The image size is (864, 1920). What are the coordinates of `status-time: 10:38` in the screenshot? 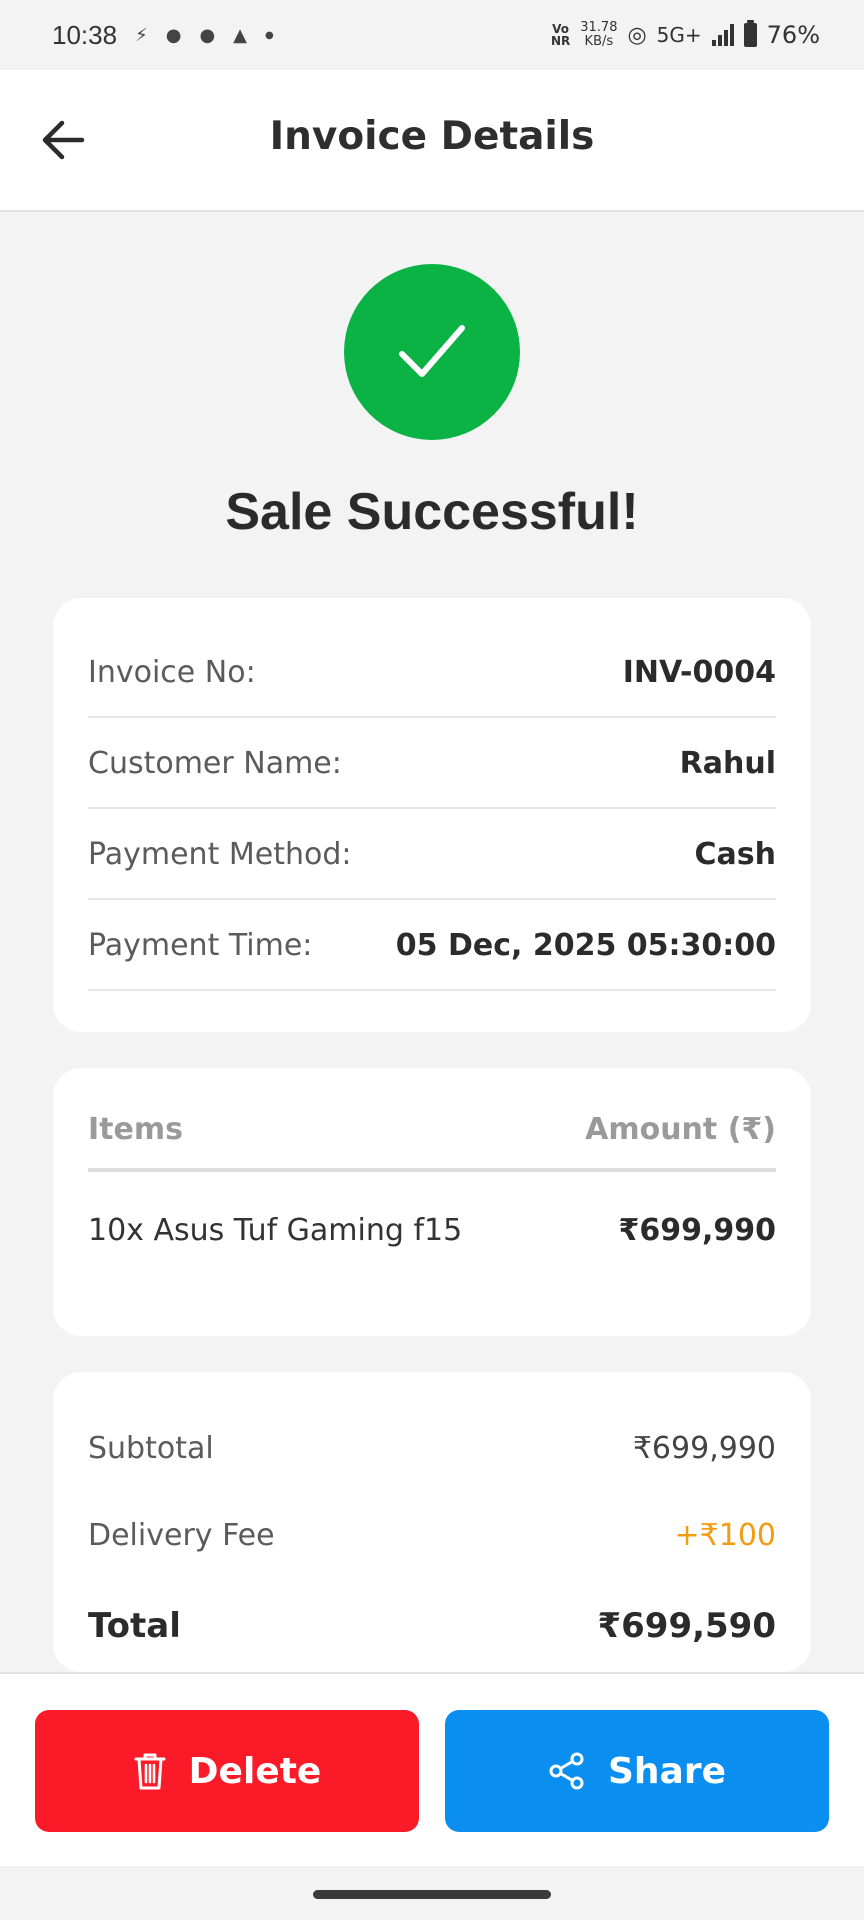 It's located at (85, 34).